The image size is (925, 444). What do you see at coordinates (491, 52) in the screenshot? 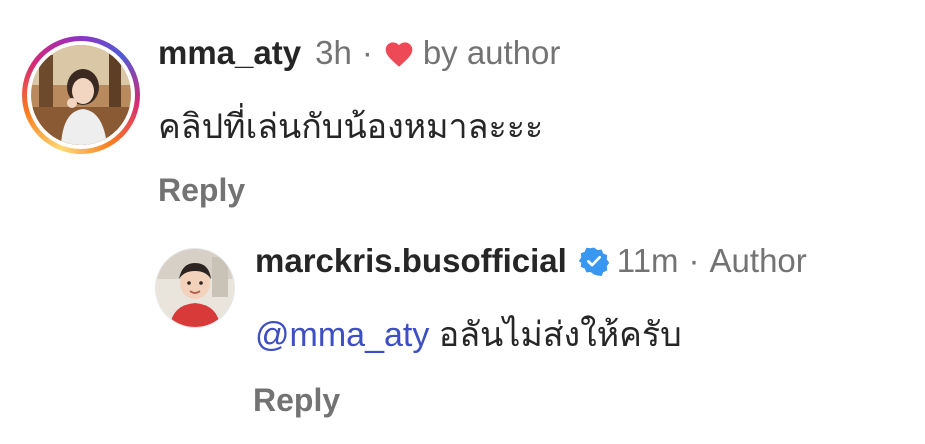
I see `liked-by-author-label: by author` at bounding box center [491, 52].